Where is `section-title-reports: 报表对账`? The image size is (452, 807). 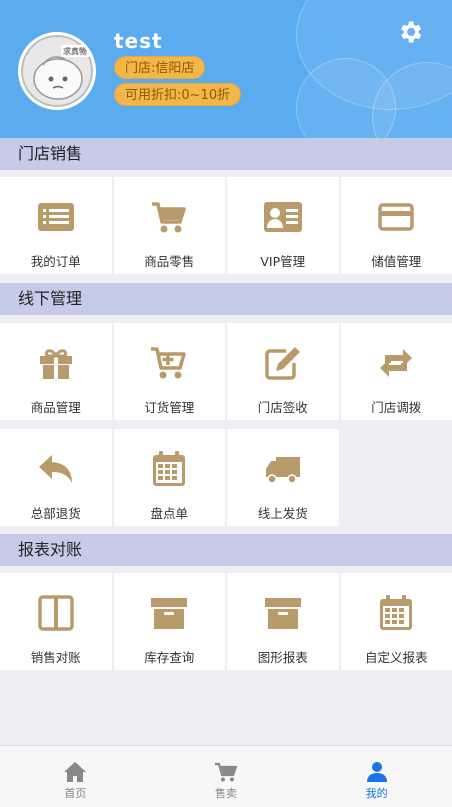
section-title-reports: 报表对账 is located at coordinates (226, 550).